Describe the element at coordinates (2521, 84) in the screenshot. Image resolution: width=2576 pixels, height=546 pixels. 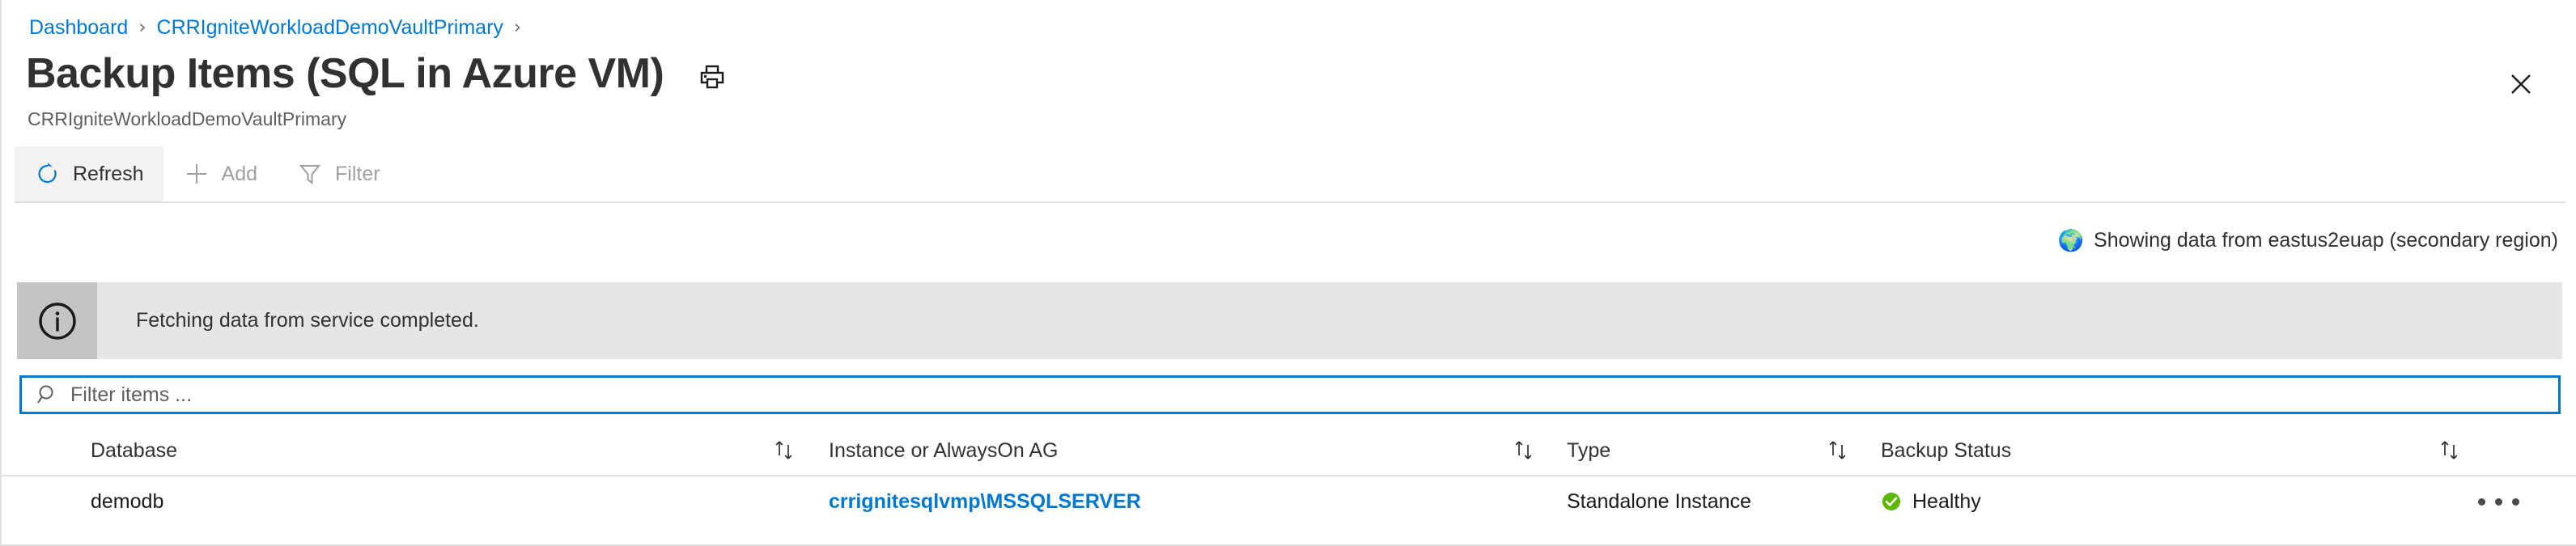
I see `close-icon` at that location.